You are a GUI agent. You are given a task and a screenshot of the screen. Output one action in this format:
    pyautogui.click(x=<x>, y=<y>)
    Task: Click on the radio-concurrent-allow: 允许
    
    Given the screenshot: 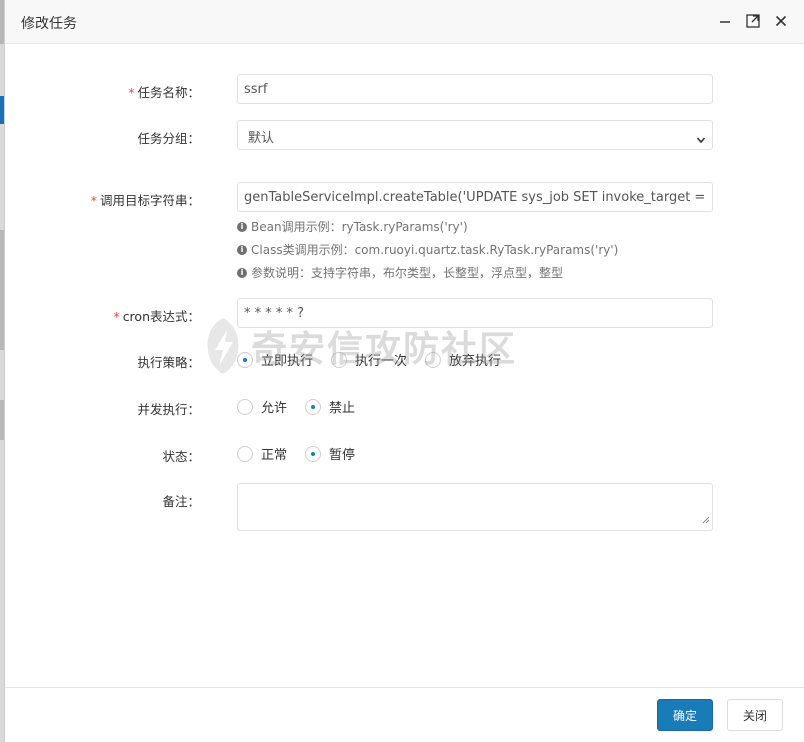 What is the action you would take?
    pyautogui.click(x=262, y=406)
    